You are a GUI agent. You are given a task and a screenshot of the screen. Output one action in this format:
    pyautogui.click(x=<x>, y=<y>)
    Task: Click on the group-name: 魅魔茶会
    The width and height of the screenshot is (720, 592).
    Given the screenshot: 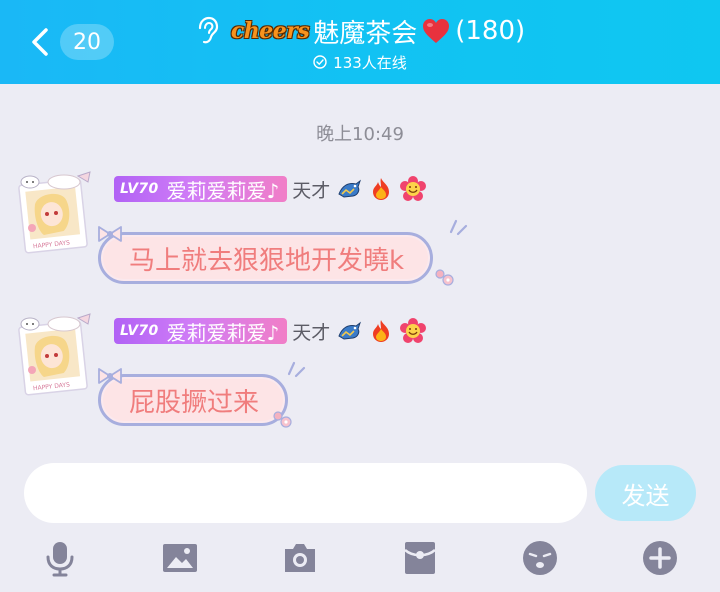 What is the action you would take?
    pyautogui.click(x=365, y=33)
    